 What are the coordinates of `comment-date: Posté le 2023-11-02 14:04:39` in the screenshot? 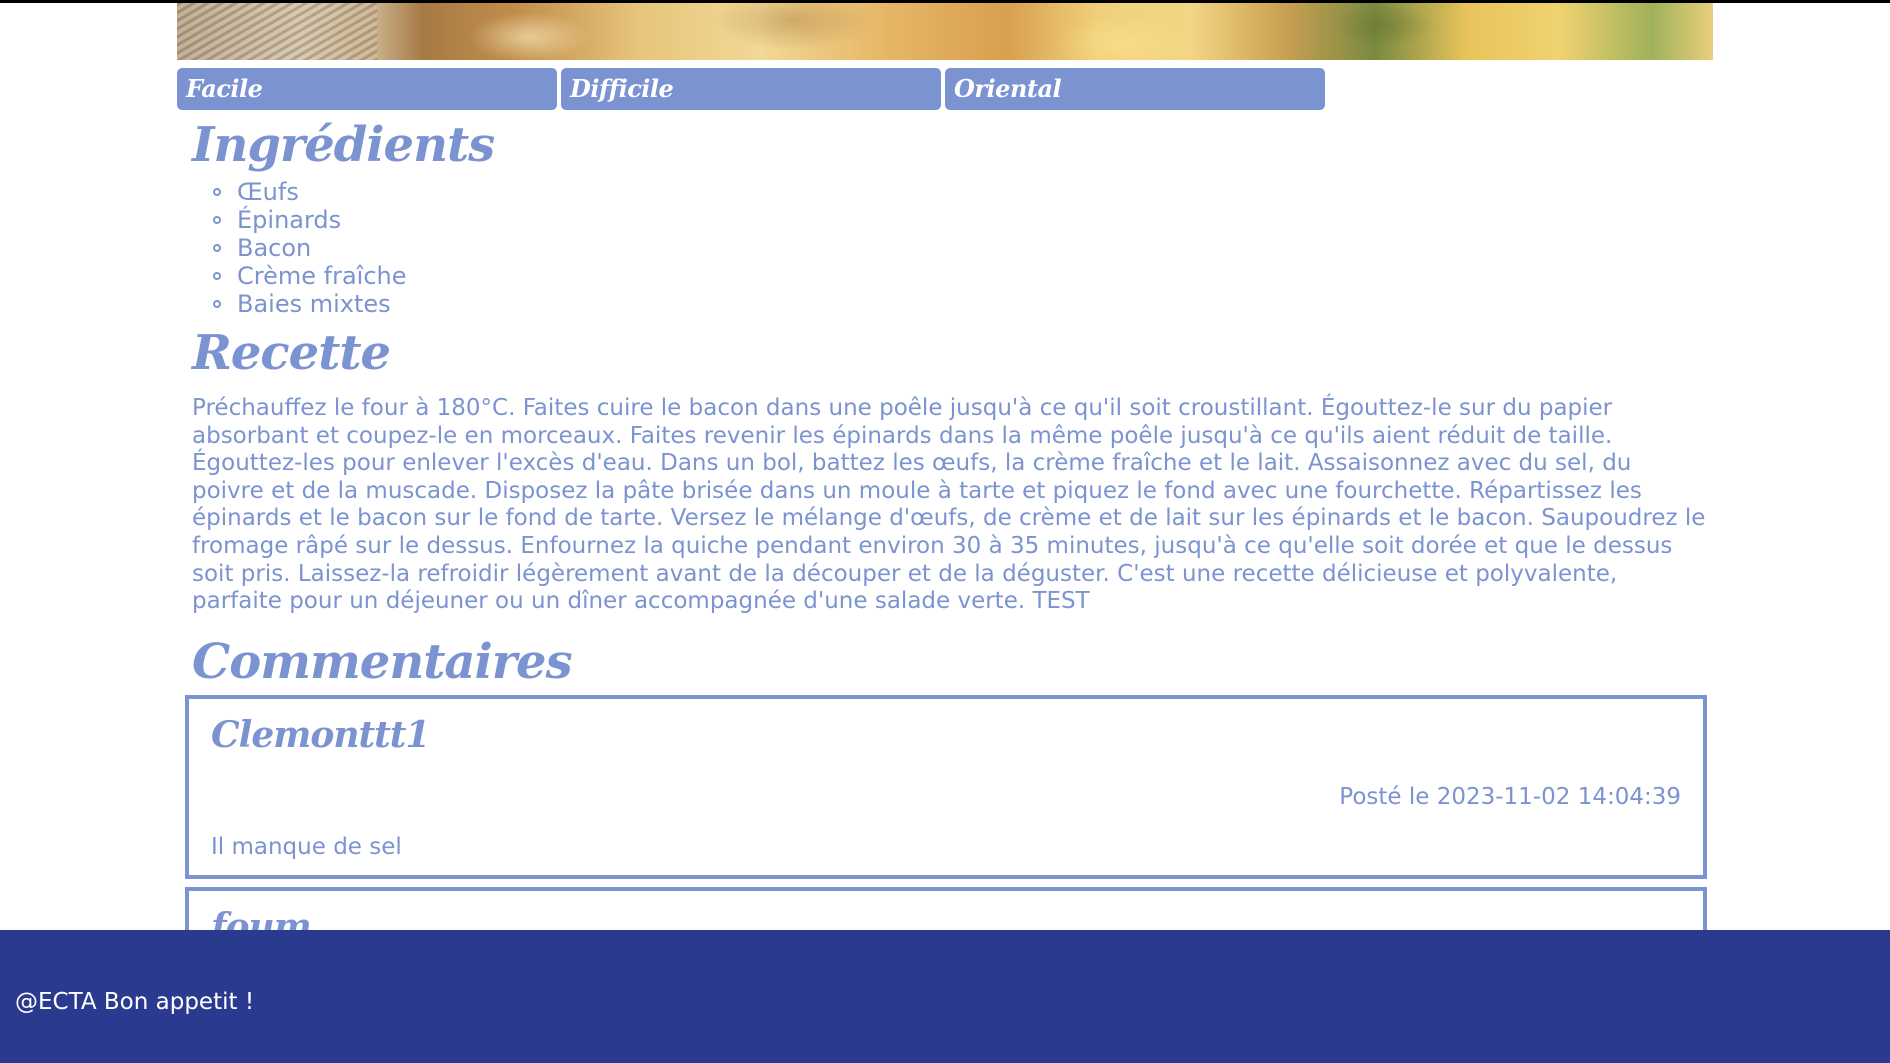 It's located at (1510, 797).